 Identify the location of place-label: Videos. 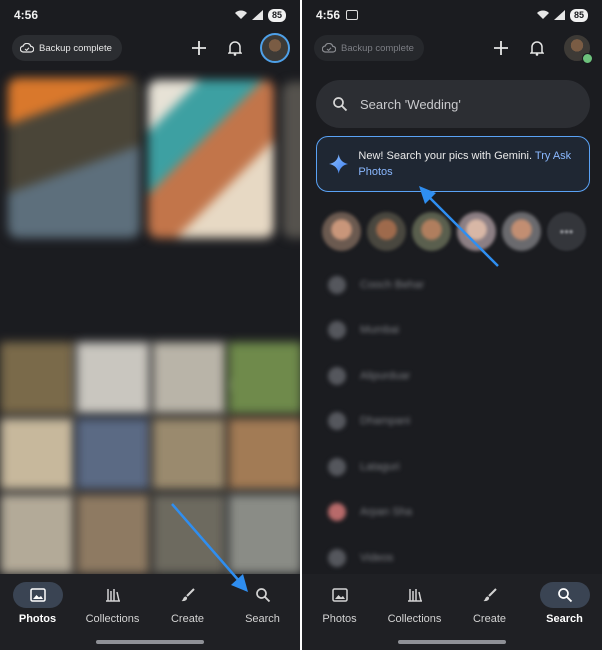
(377, 557).